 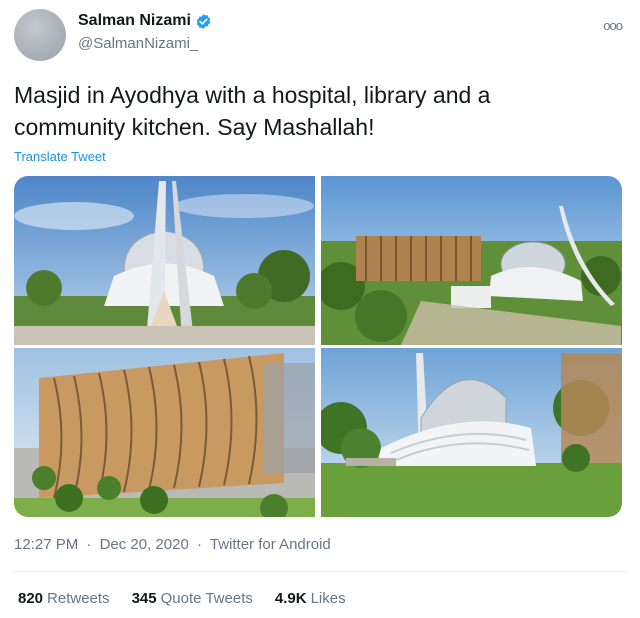 I want to click on verified-badge-icon, so click(x=203, y=21).